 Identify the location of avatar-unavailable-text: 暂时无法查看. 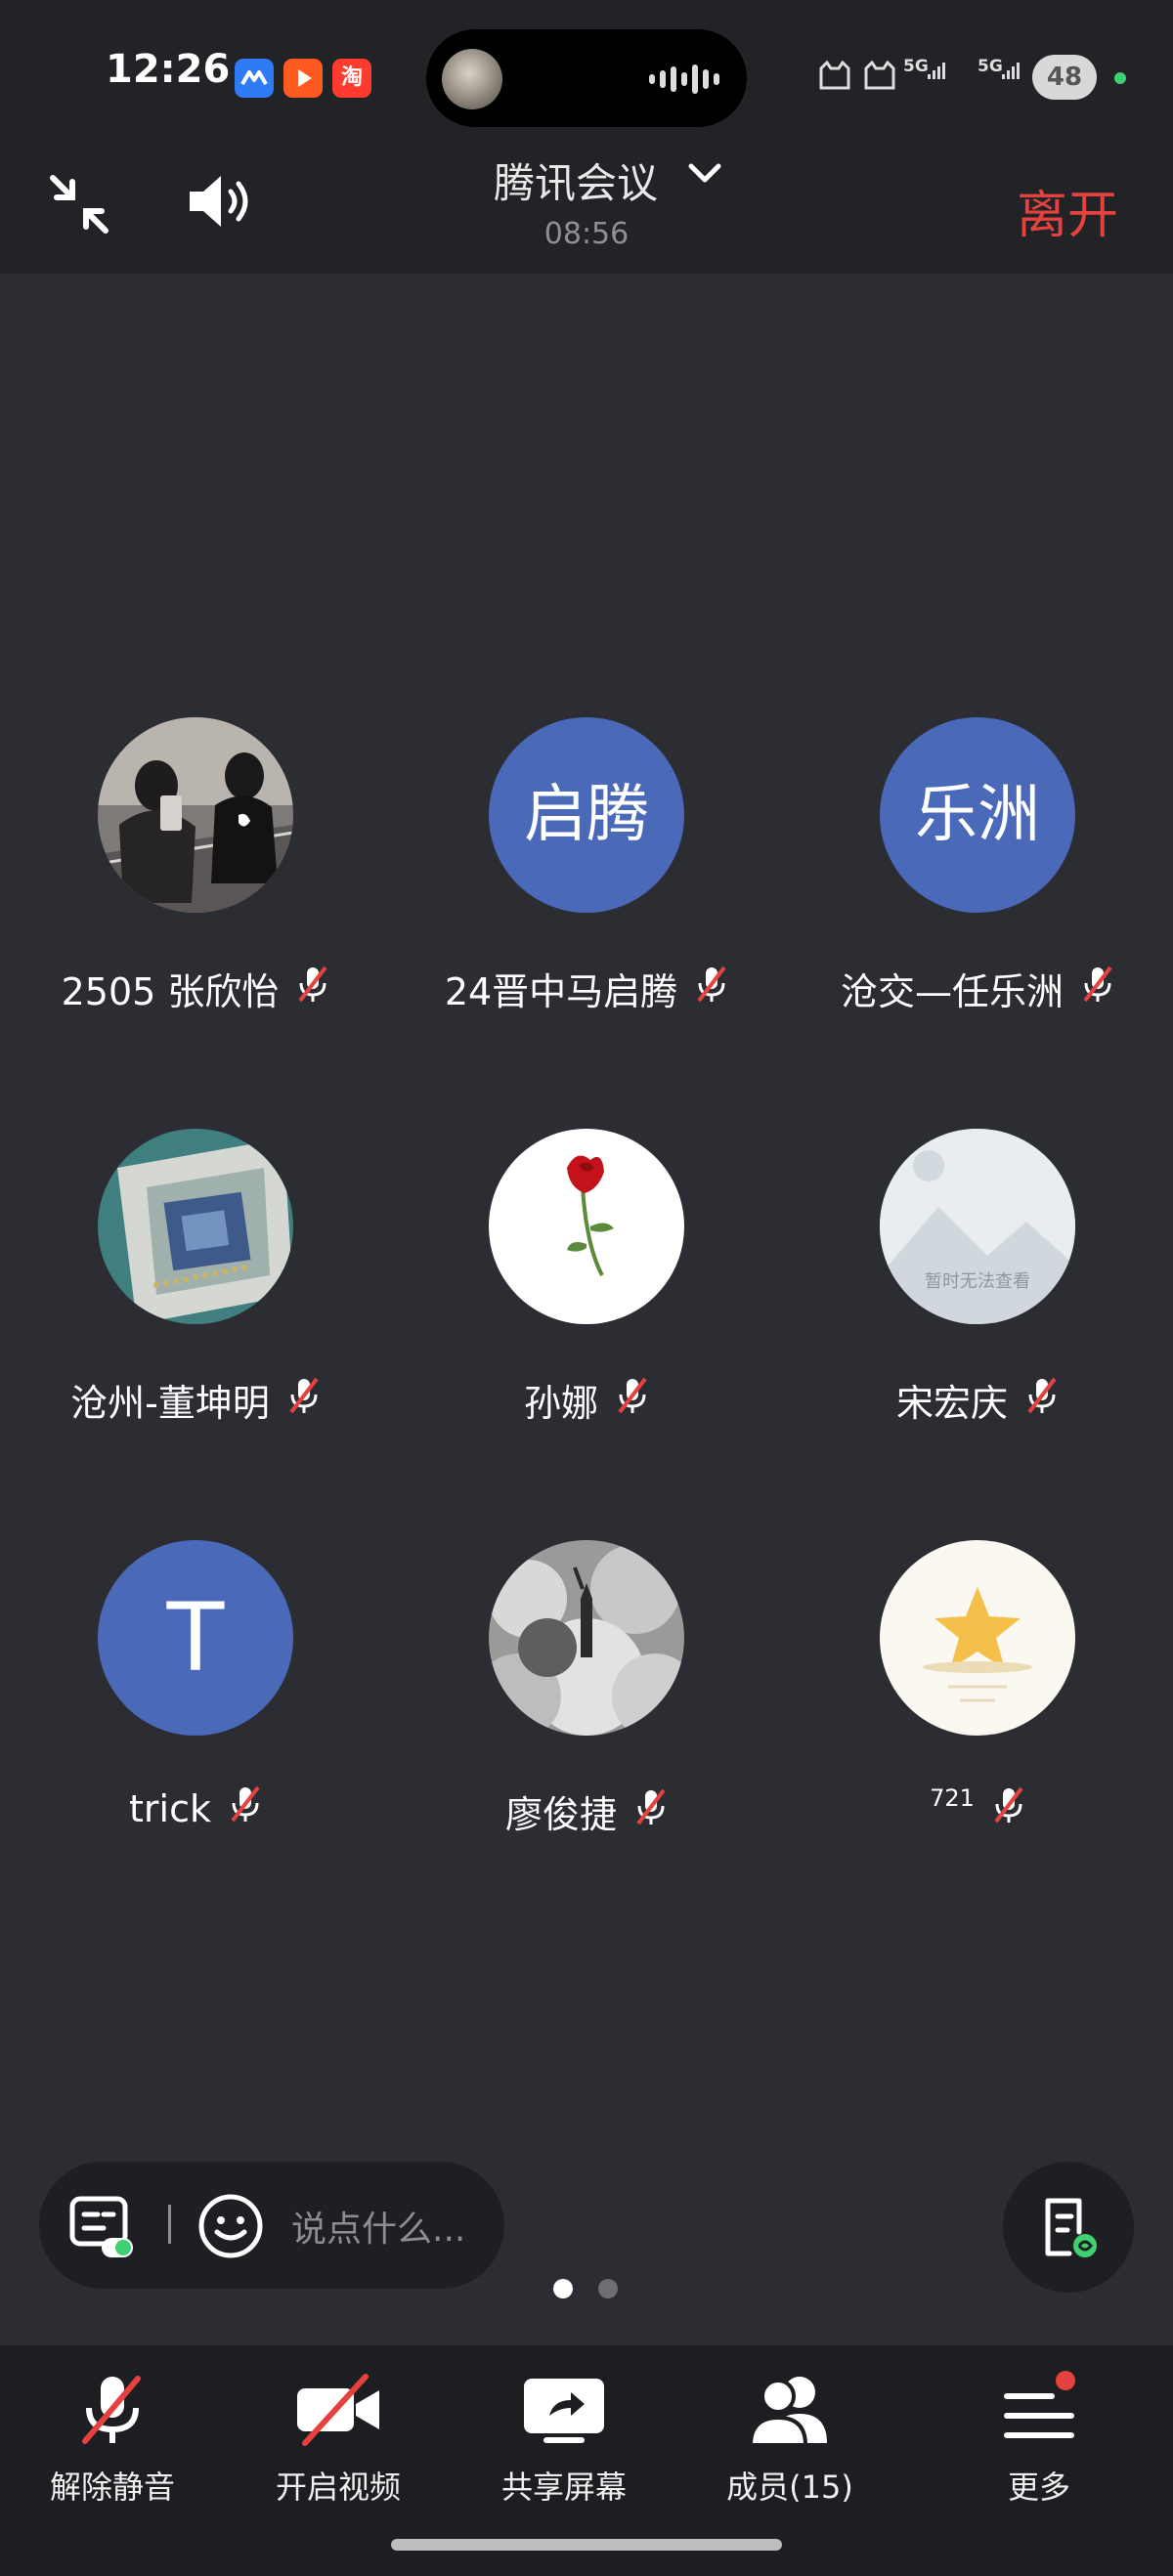
(978, 1282).